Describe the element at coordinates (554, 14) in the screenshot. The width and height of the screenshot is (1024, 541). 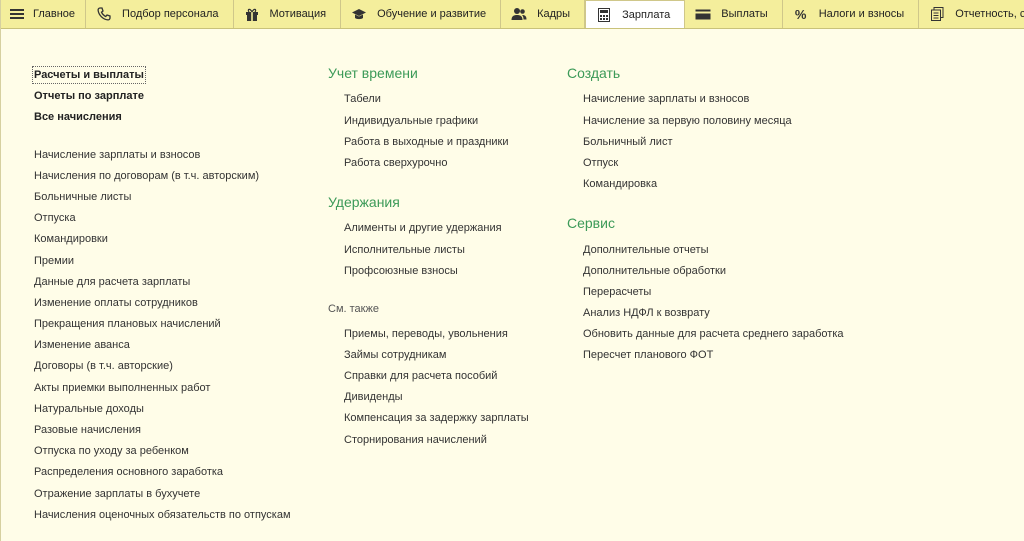
I see `tab-label: Кадры` at that location.